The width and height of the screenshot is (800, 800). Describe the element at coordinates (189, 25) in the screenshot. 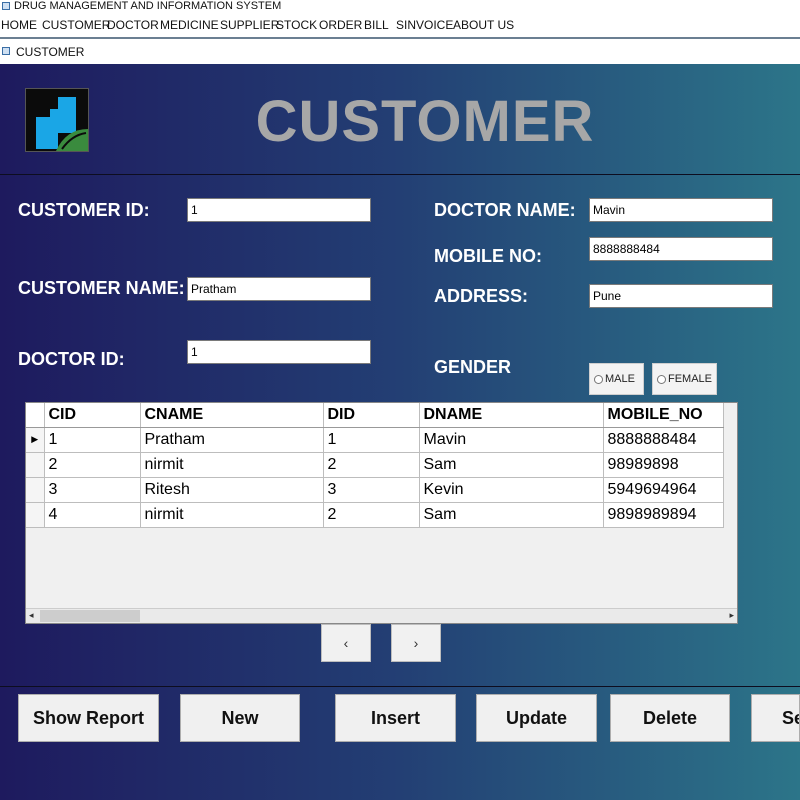

I see `menu-item-medicine: MEDICINE` at that location.